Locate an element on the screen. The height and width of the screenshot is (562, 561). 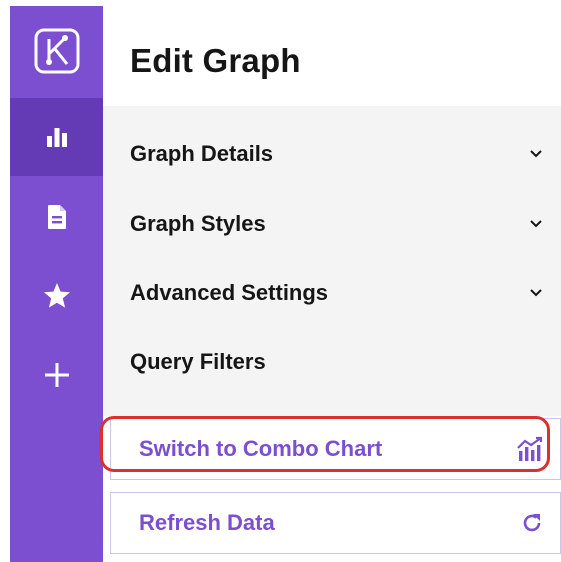
accordion-label: Advanced Settings is located at coordinates (229, 292).